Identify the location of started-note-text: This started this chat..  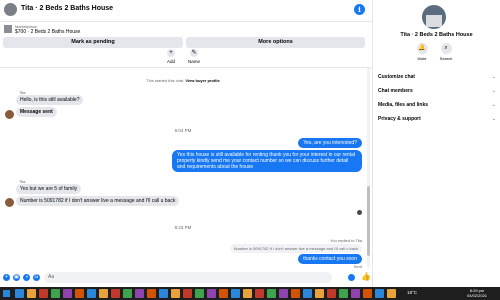
(165, 80).